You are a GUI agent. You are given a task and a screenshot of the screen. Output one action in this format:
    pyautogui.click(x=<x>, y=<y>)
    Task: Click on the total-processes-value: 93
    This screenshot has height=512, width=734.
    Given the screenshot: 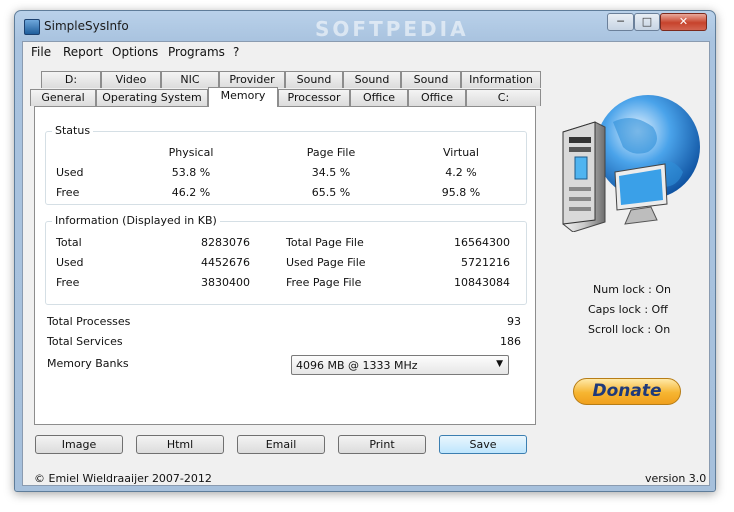 What is the action you would take?
    pyautogui.click(x=514, y=321)
    